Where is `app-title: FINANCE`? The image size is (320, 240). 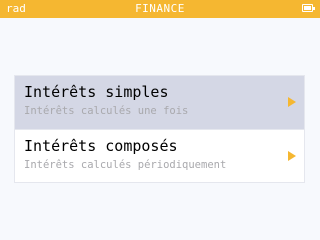 app-title: FINANCE is located at coordinates (160, 8).